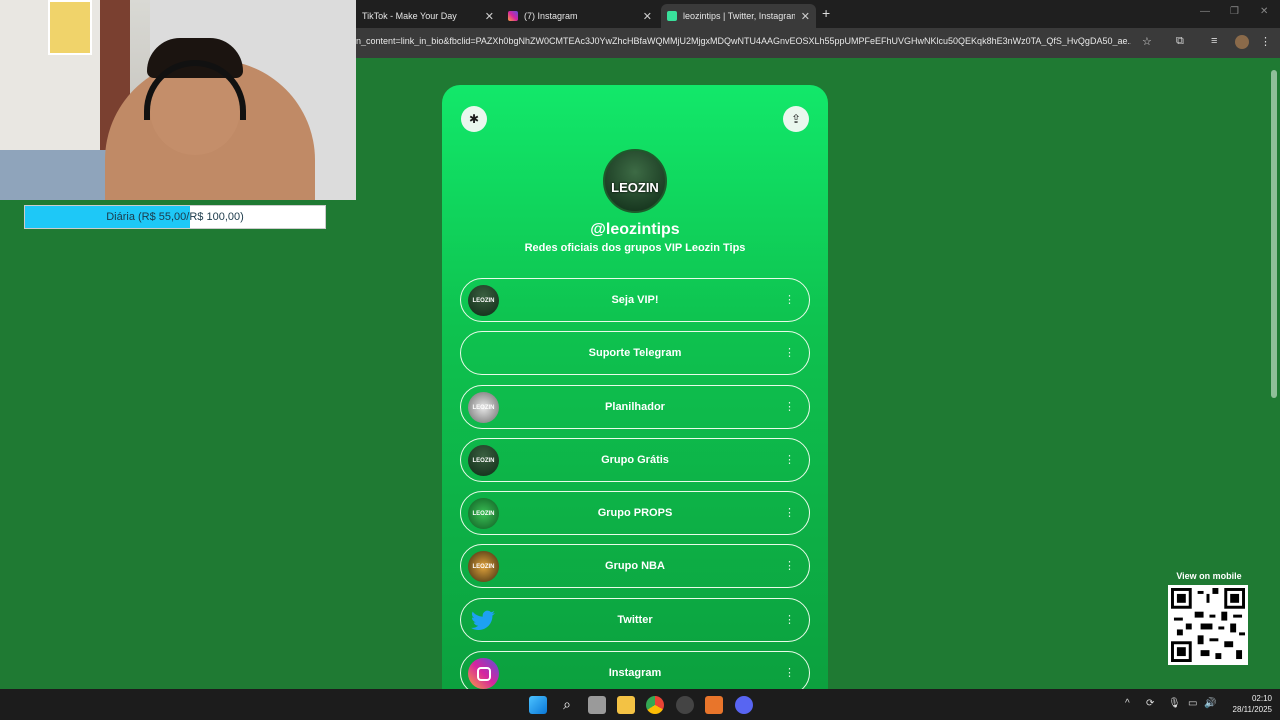 The width and height of the screenshot is (1280, 720). I want to click on clock-date: 28/11/2025, so click(1252, 709).